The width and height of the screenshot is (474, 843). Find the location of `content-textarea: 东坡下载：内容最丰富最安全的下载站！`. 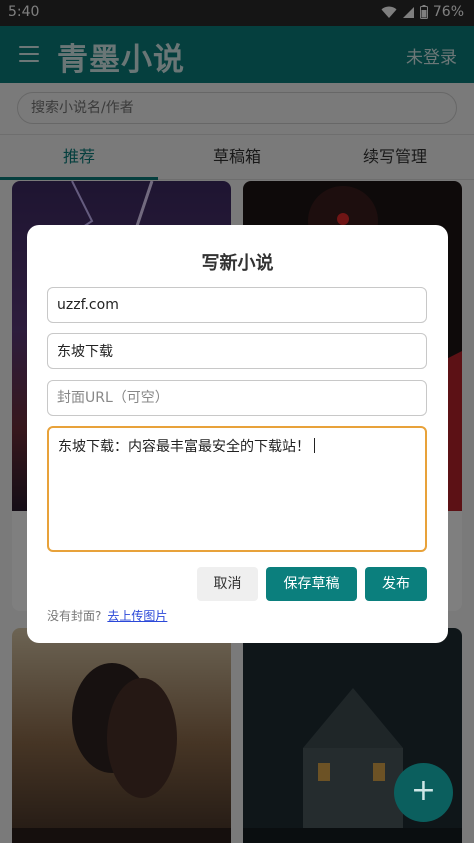

content-textarea: 东坡下载：内容最丰富最安全的下载站！ is located at coordinates (237, 489).